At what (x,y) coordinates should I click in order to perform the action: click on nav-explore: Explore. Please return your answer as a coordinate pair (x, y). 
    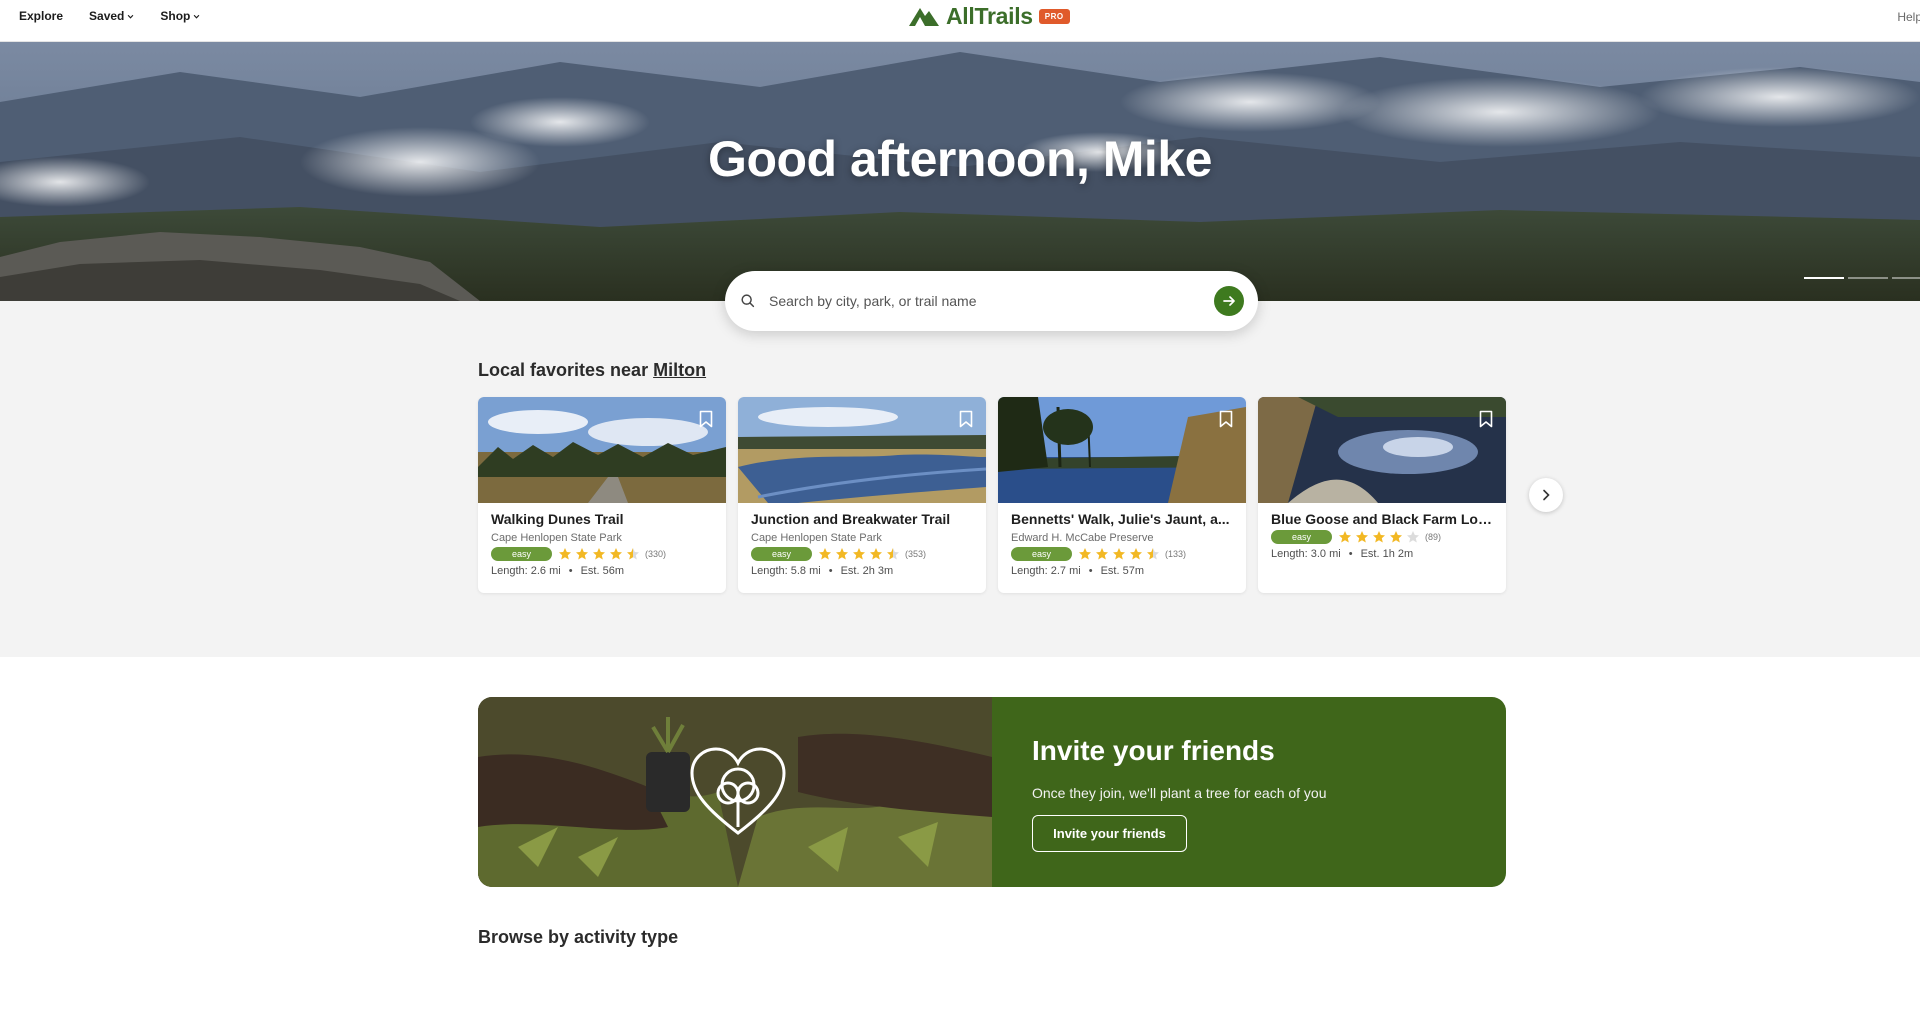
    Looking at the image, I should click on (41, 16).